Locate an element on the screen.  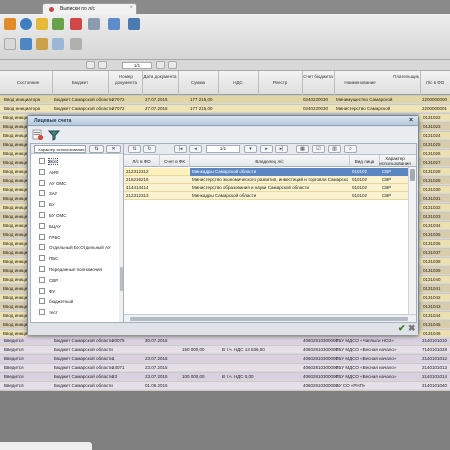
table-row: 0131023 is located at coordinates (434, 127).